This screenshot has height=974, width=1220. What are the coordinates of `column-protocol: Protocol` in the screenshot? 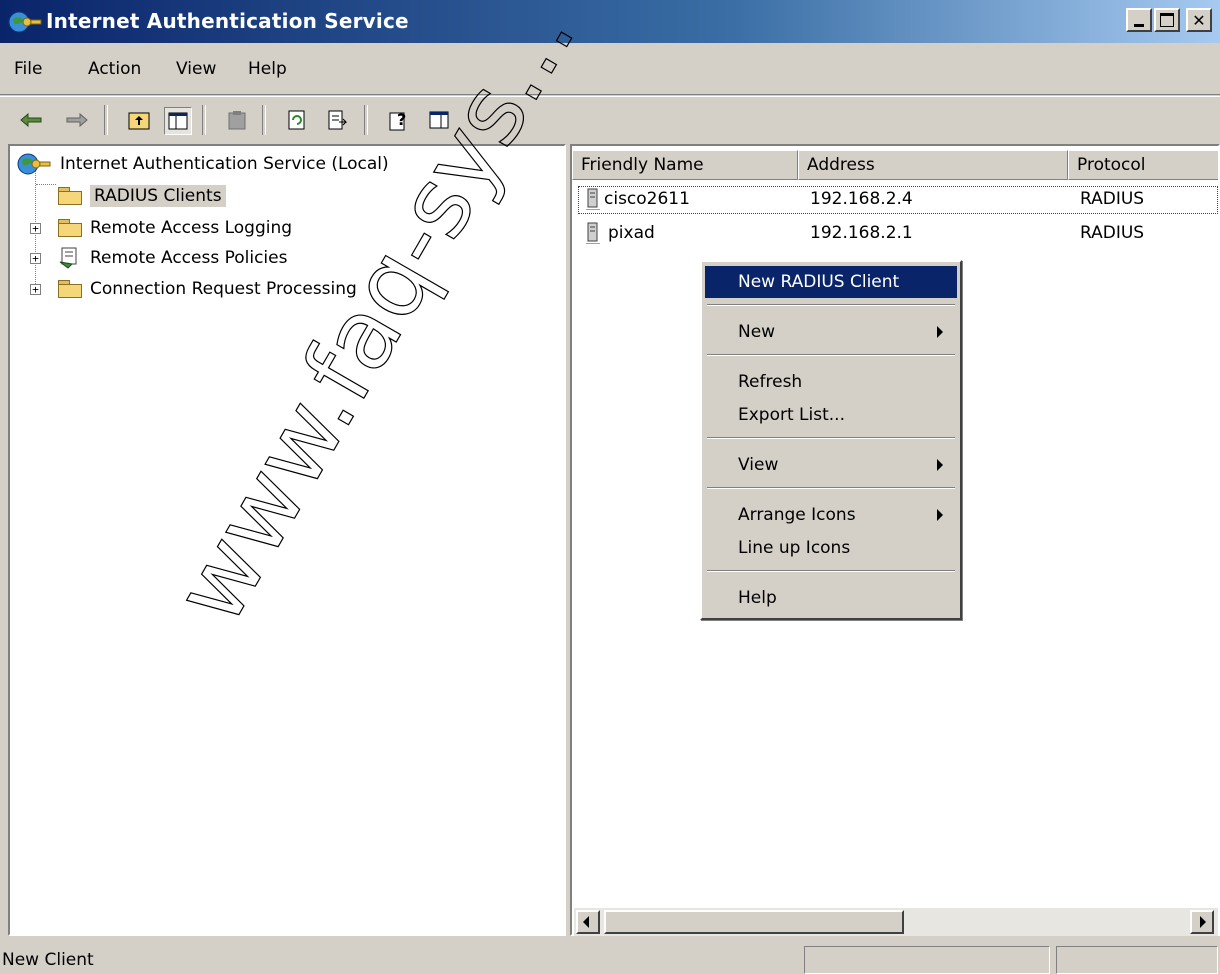 It's located at (1143, 165).